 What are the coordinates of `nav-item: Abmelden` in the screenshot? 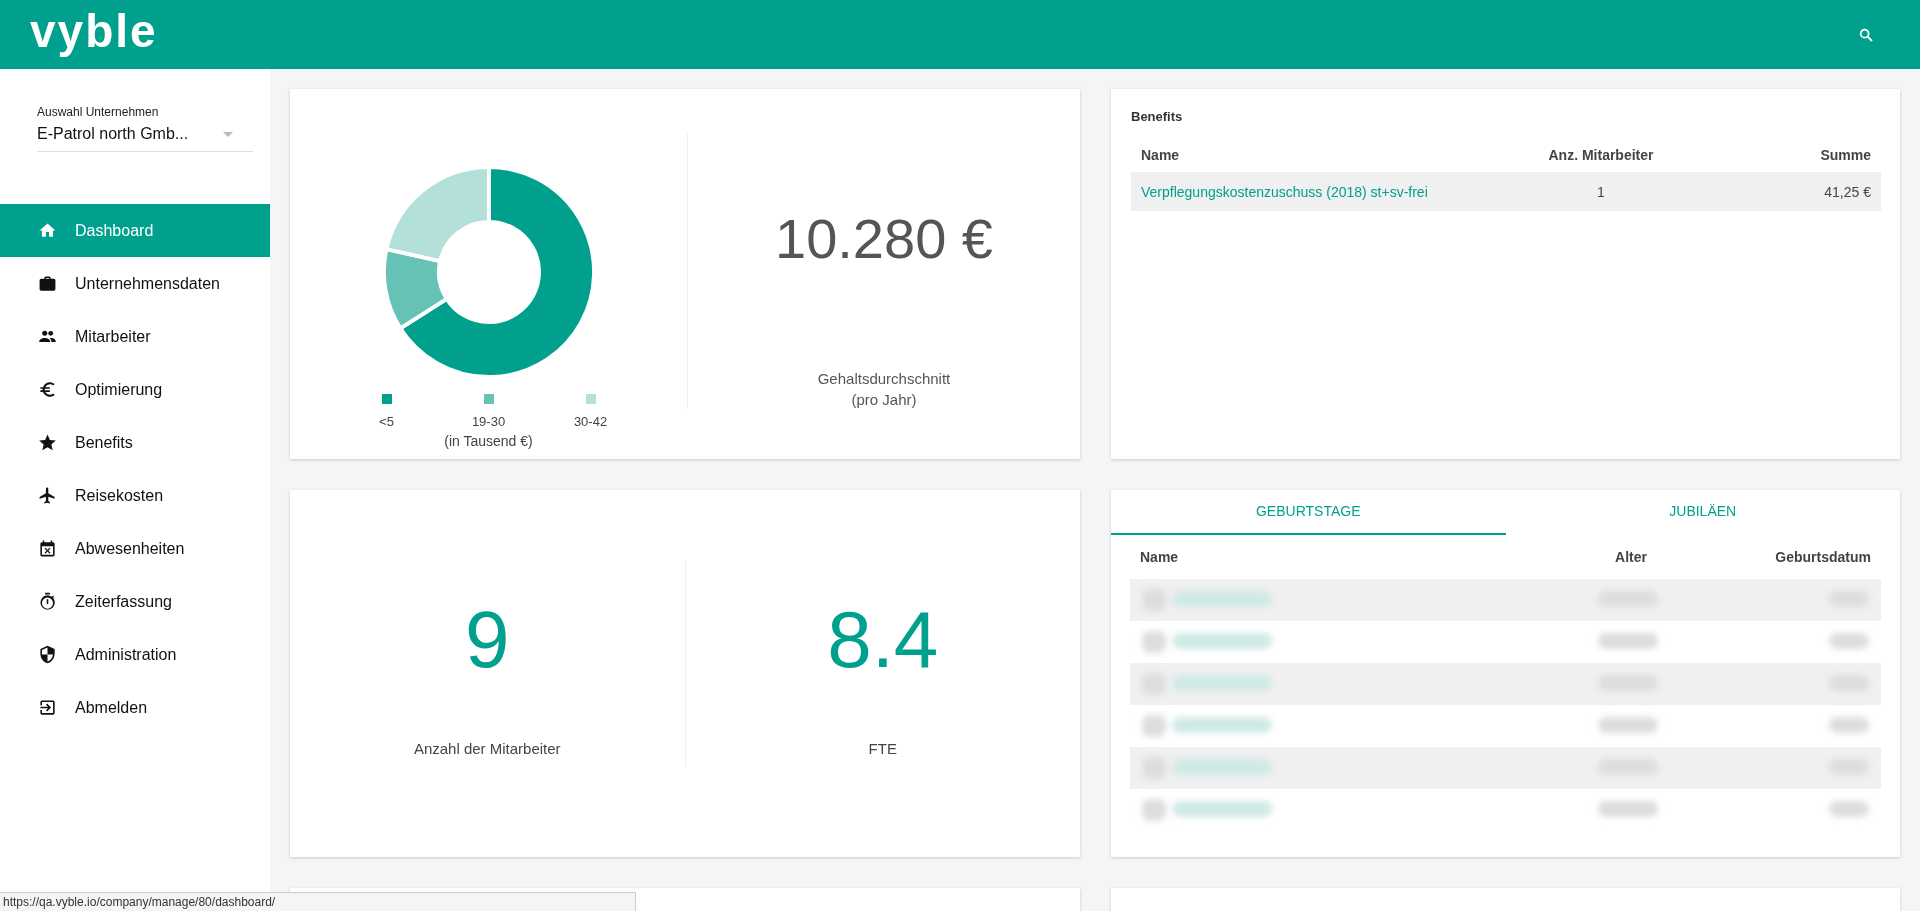 It's located at (135, 707).